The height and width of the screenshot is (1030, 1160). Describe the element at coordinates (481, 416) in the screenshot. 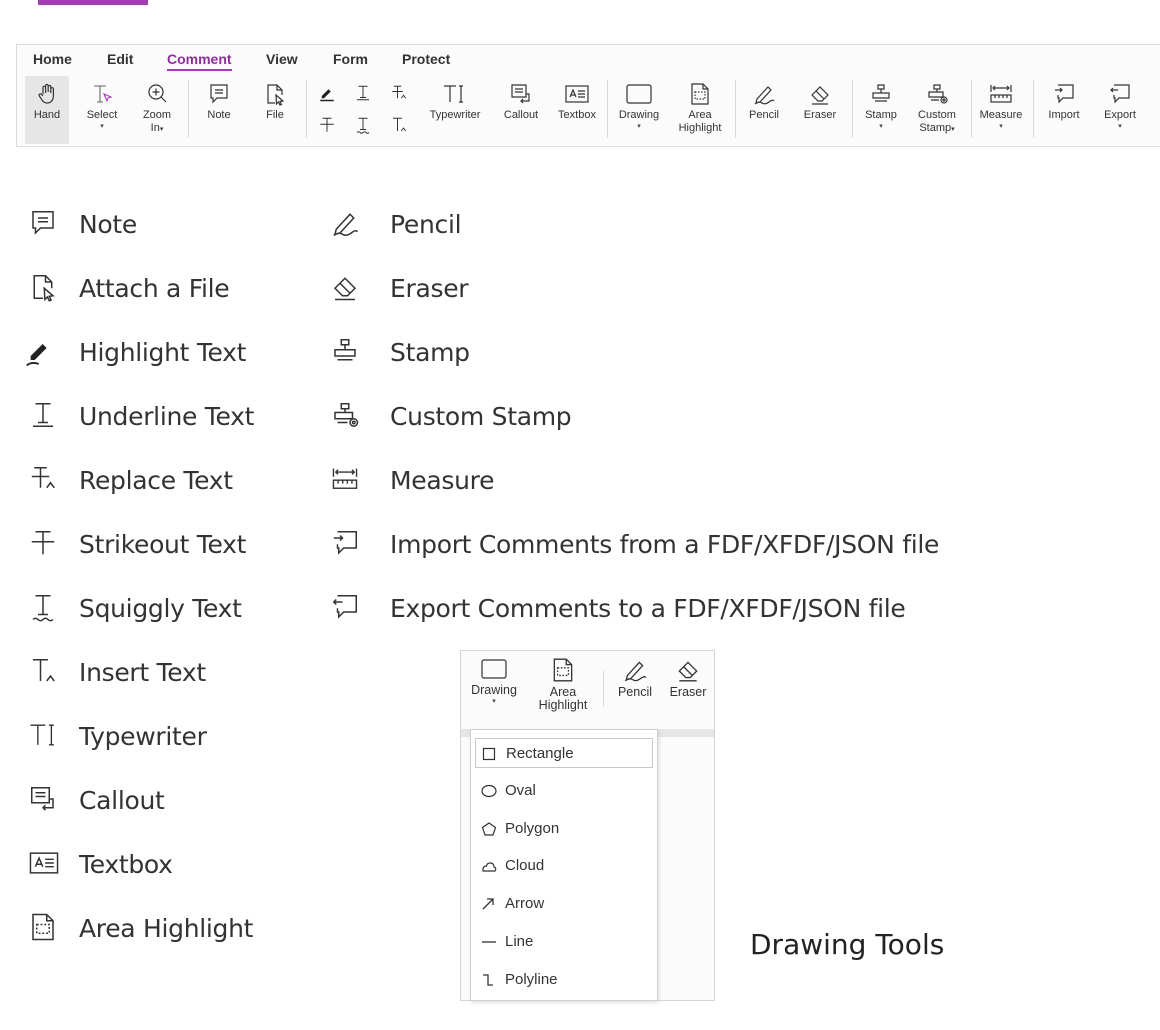

I see `legend-label: Custom Stamp` at that location.